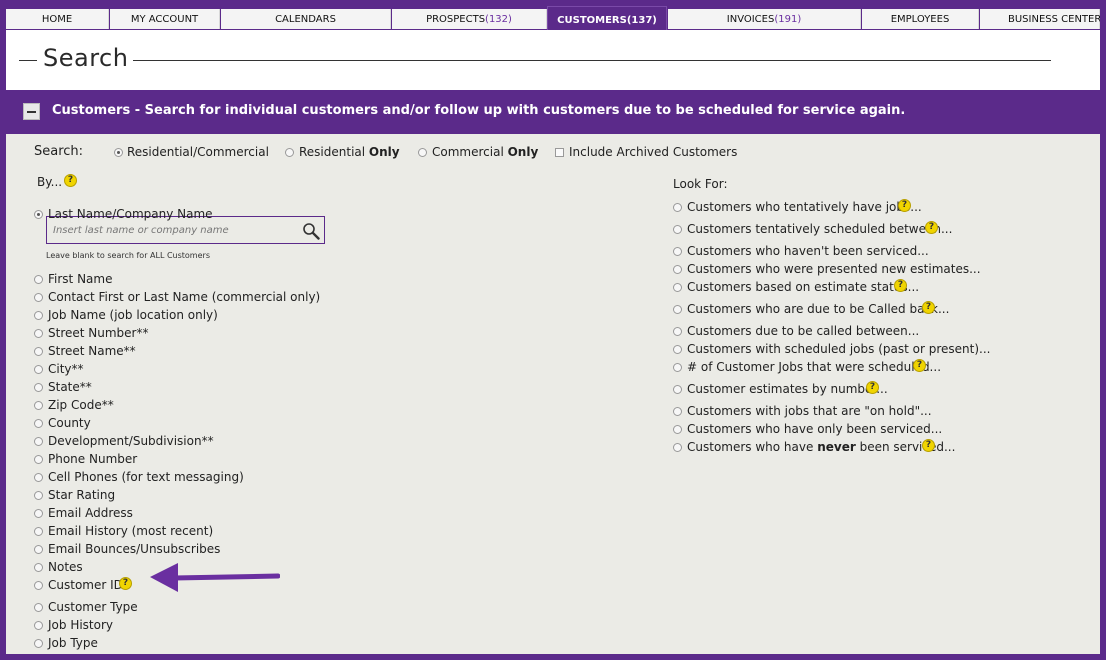  I want to click on by-radio-phone-number, so click(38, 459).